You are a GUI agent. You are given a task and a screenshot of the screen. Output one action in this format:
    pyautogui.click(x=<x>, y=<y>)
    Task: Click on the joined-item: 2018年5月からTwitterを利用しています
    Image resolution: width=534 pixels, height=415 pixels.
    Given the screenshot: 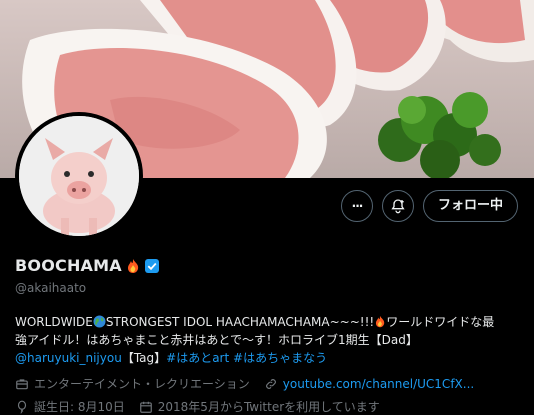 What is the action you would take?
    pyautogui.click(x=259, y=406)
    